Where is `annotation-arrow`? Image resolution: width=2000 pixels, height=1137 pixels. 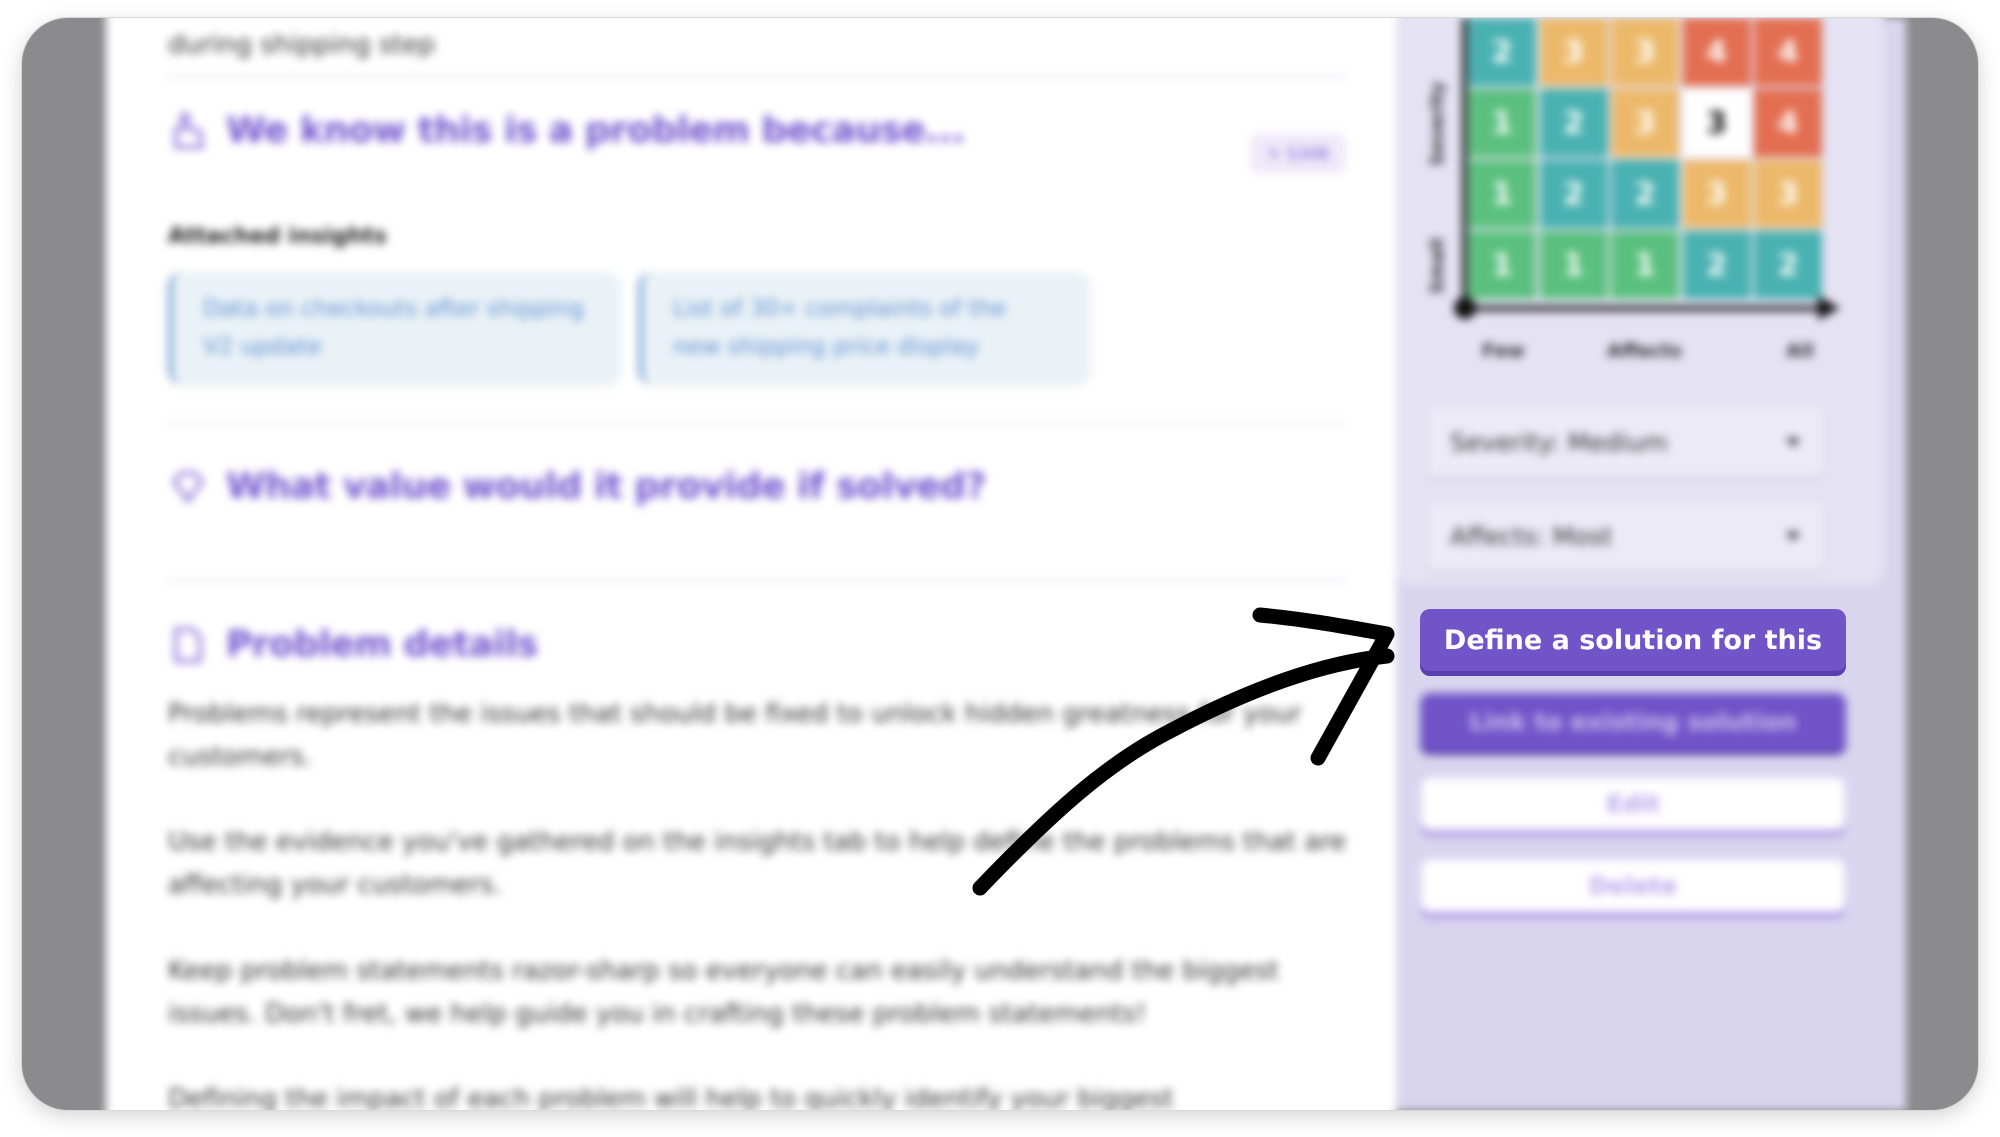 annotation-arrow is located at coordinates (1183, 751).